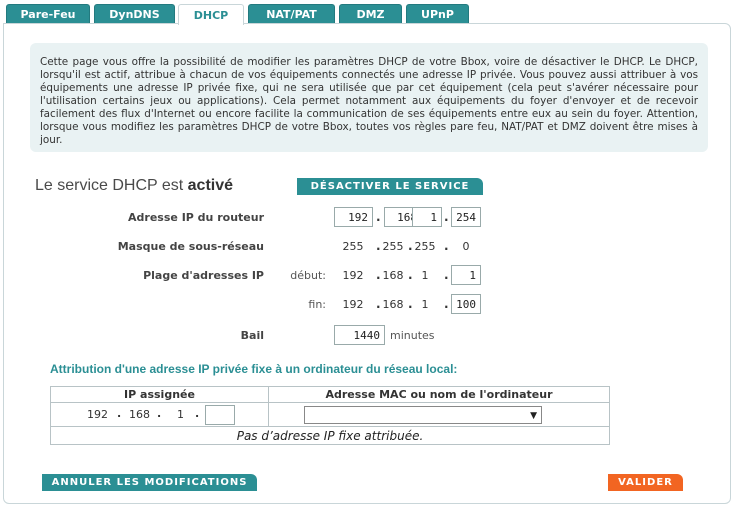 The image size is (734, 508). I want to click on table-row-empty: Pas d’adresse IP fixe attribuée., so click(330, 435).